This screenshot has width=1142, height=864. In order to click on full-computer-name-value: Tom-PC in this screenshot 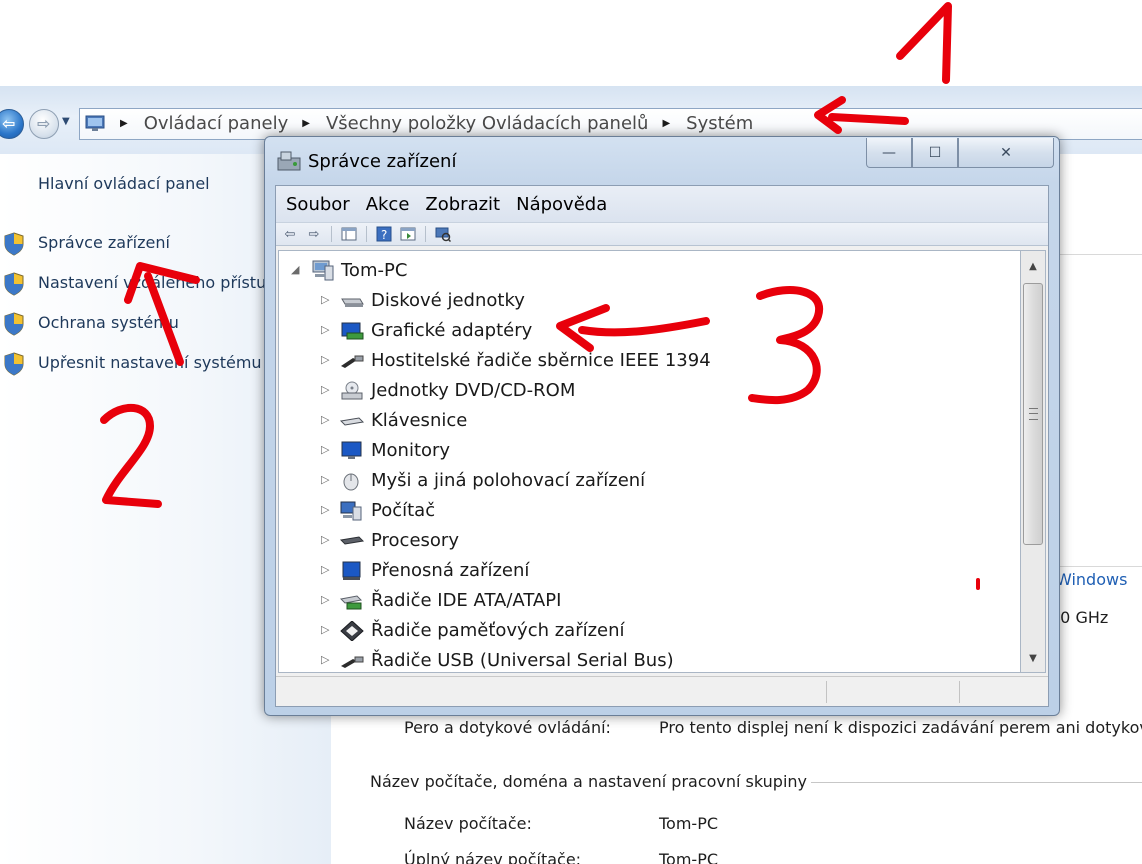, I will do `click(689, 857)`.